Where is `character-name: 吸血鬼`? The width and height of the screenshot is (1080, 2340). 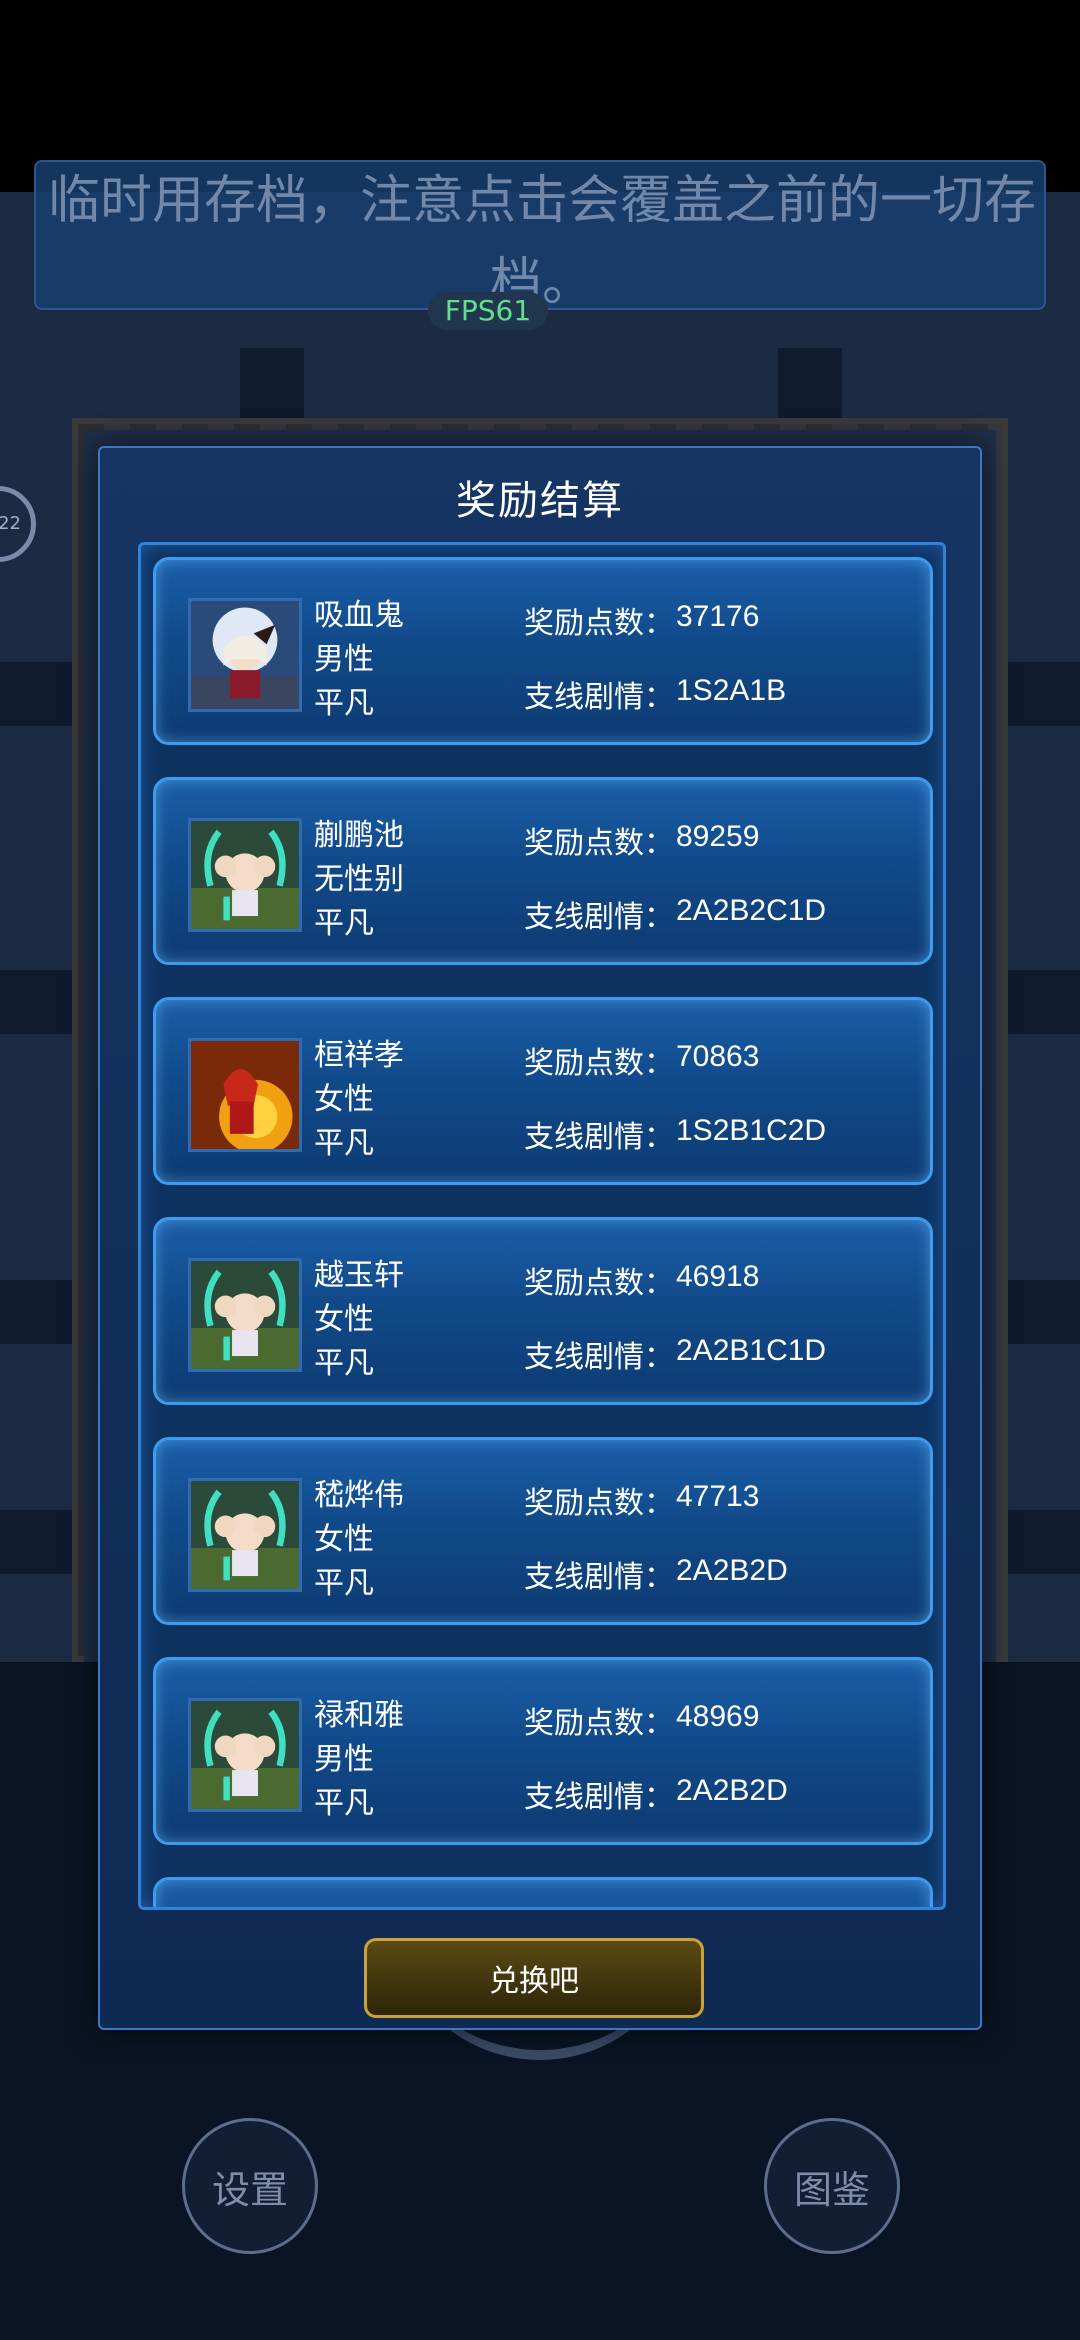
character-name: 吸血鬼 is located at coordinates (359, 615).